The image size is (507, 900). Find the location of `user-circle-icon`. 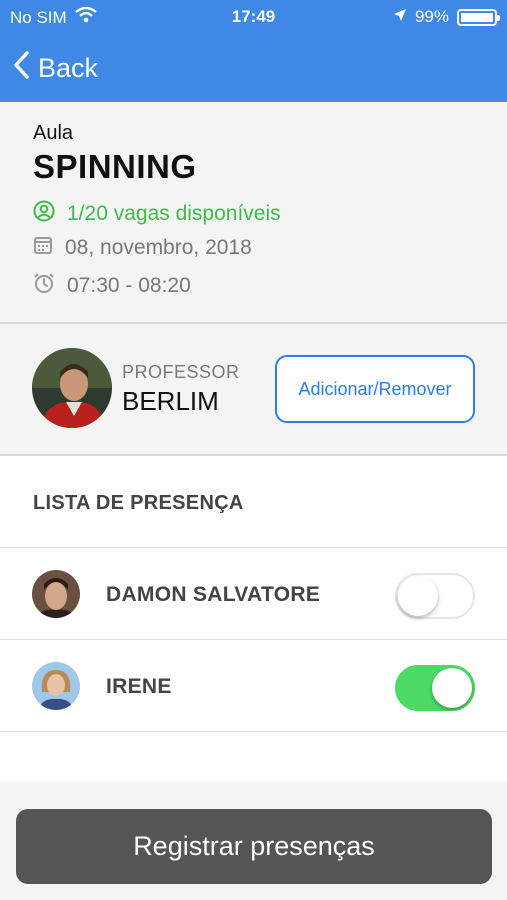

user-circle-icon is located at coordinates (44, 214).